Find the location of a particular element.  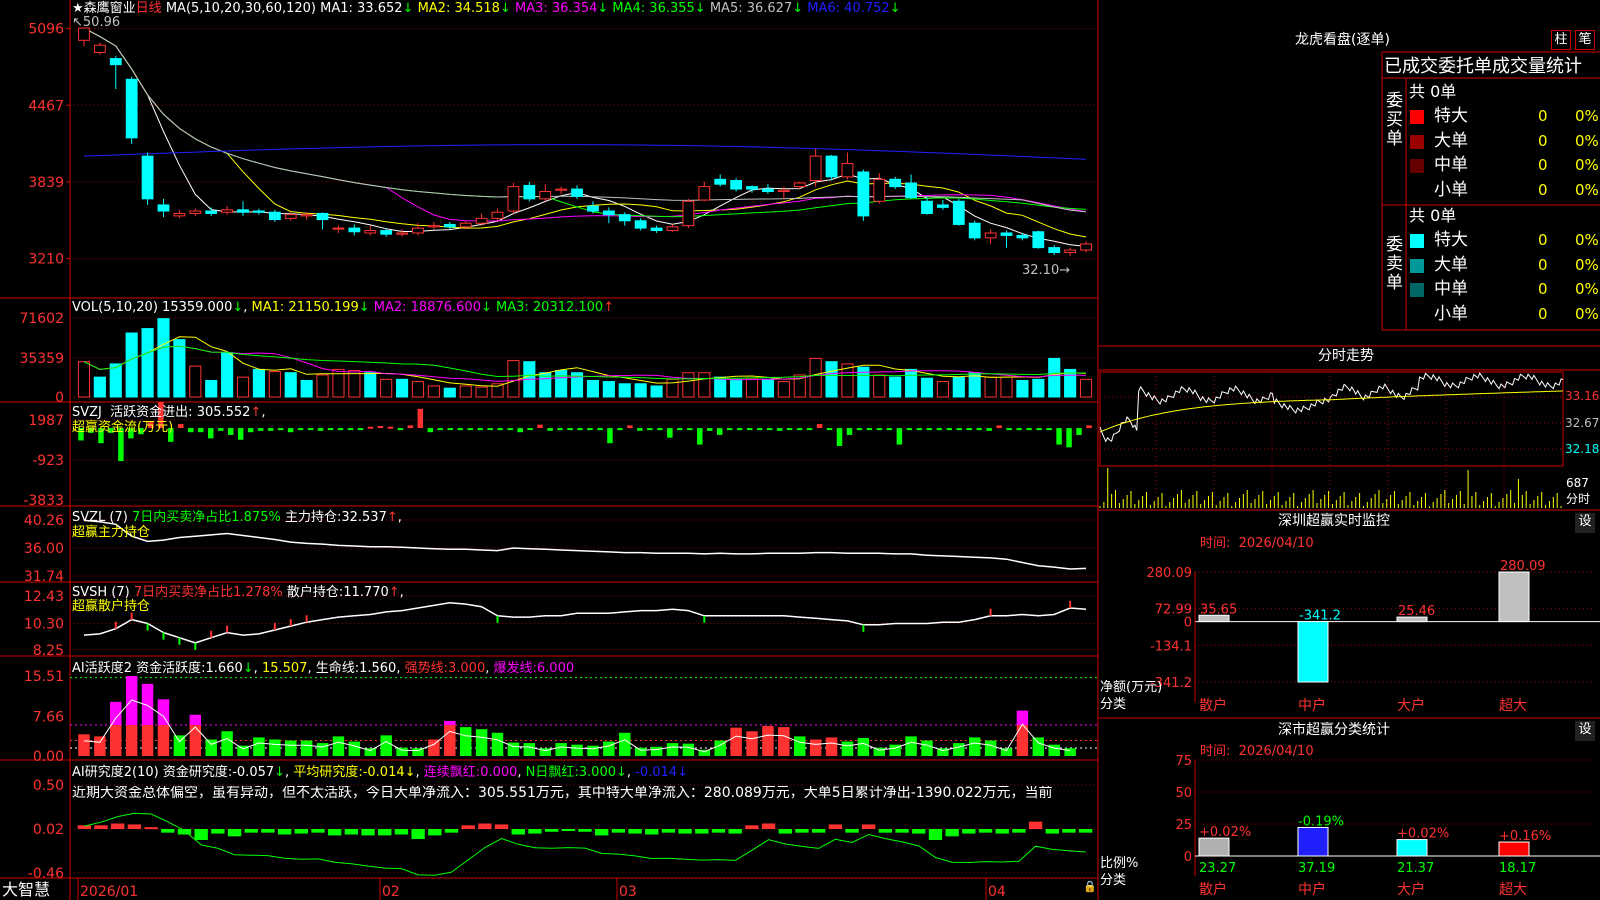

ai1-bar-top is located at coordinates (163, 712).